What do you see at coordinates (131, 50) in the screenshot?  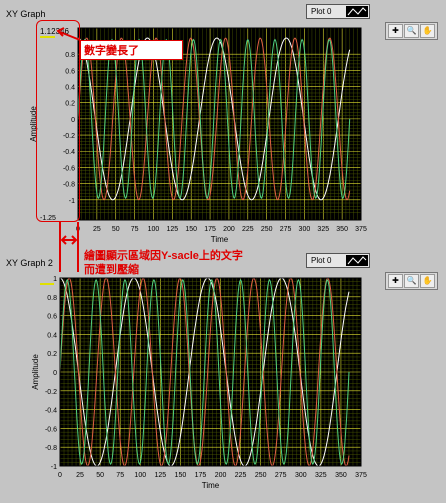 I see `annotation-digits-grew: 數字變長了` at bounding box center [131, 50].